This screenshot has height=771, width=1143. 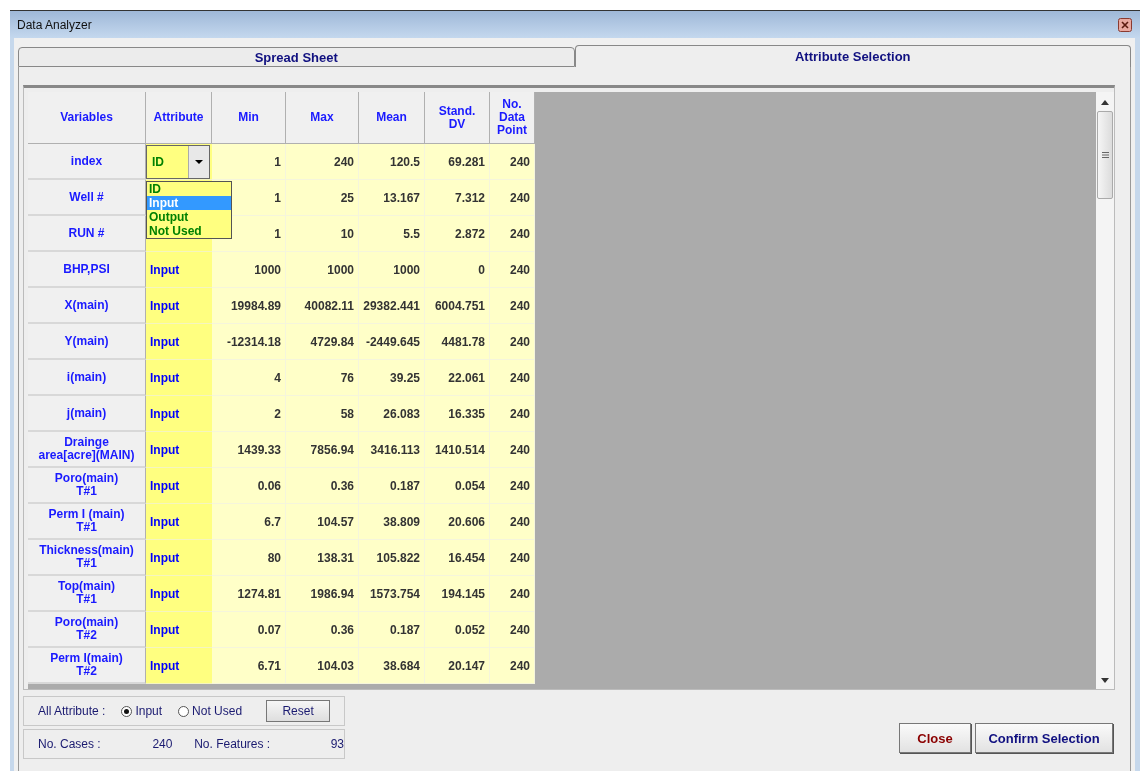 What do you see at coordinates (392, 162) in the screenshot?
I see `table-cell: 120.5` at bounding box center [392, 162].